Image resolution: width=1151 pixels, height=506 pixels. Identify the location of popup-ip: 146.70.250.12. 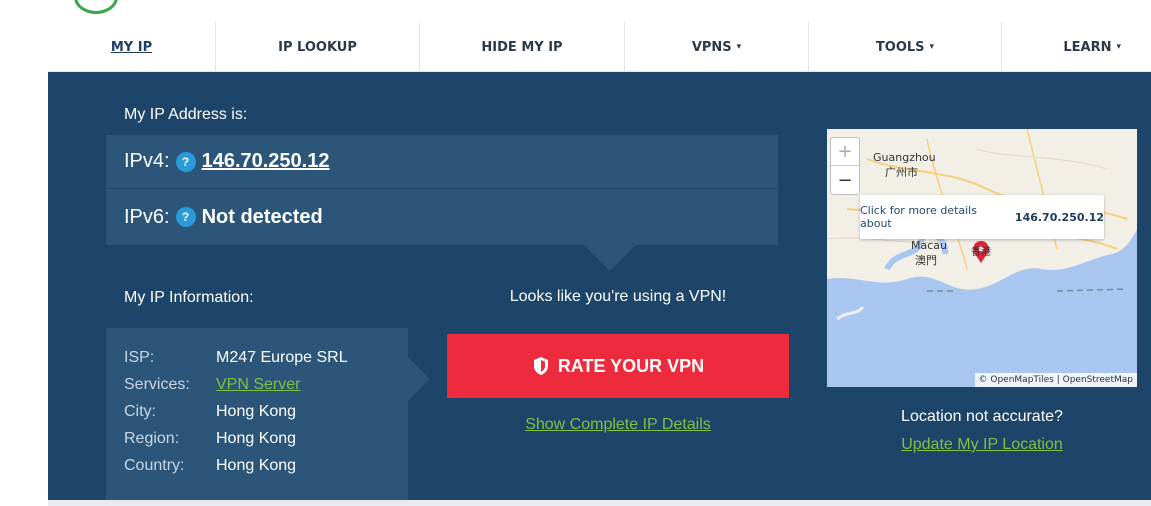
(1059, 217).